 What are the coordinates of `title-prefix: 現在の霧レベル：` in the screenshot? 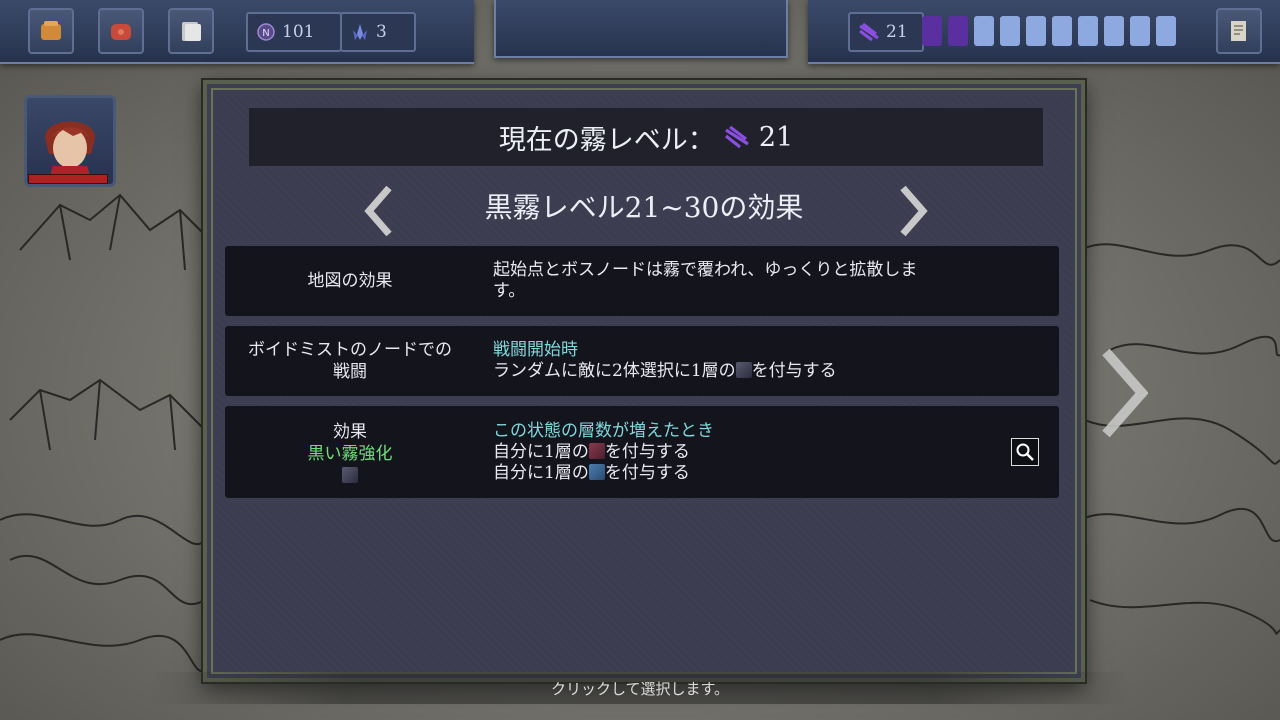 It's located at (606, 140).